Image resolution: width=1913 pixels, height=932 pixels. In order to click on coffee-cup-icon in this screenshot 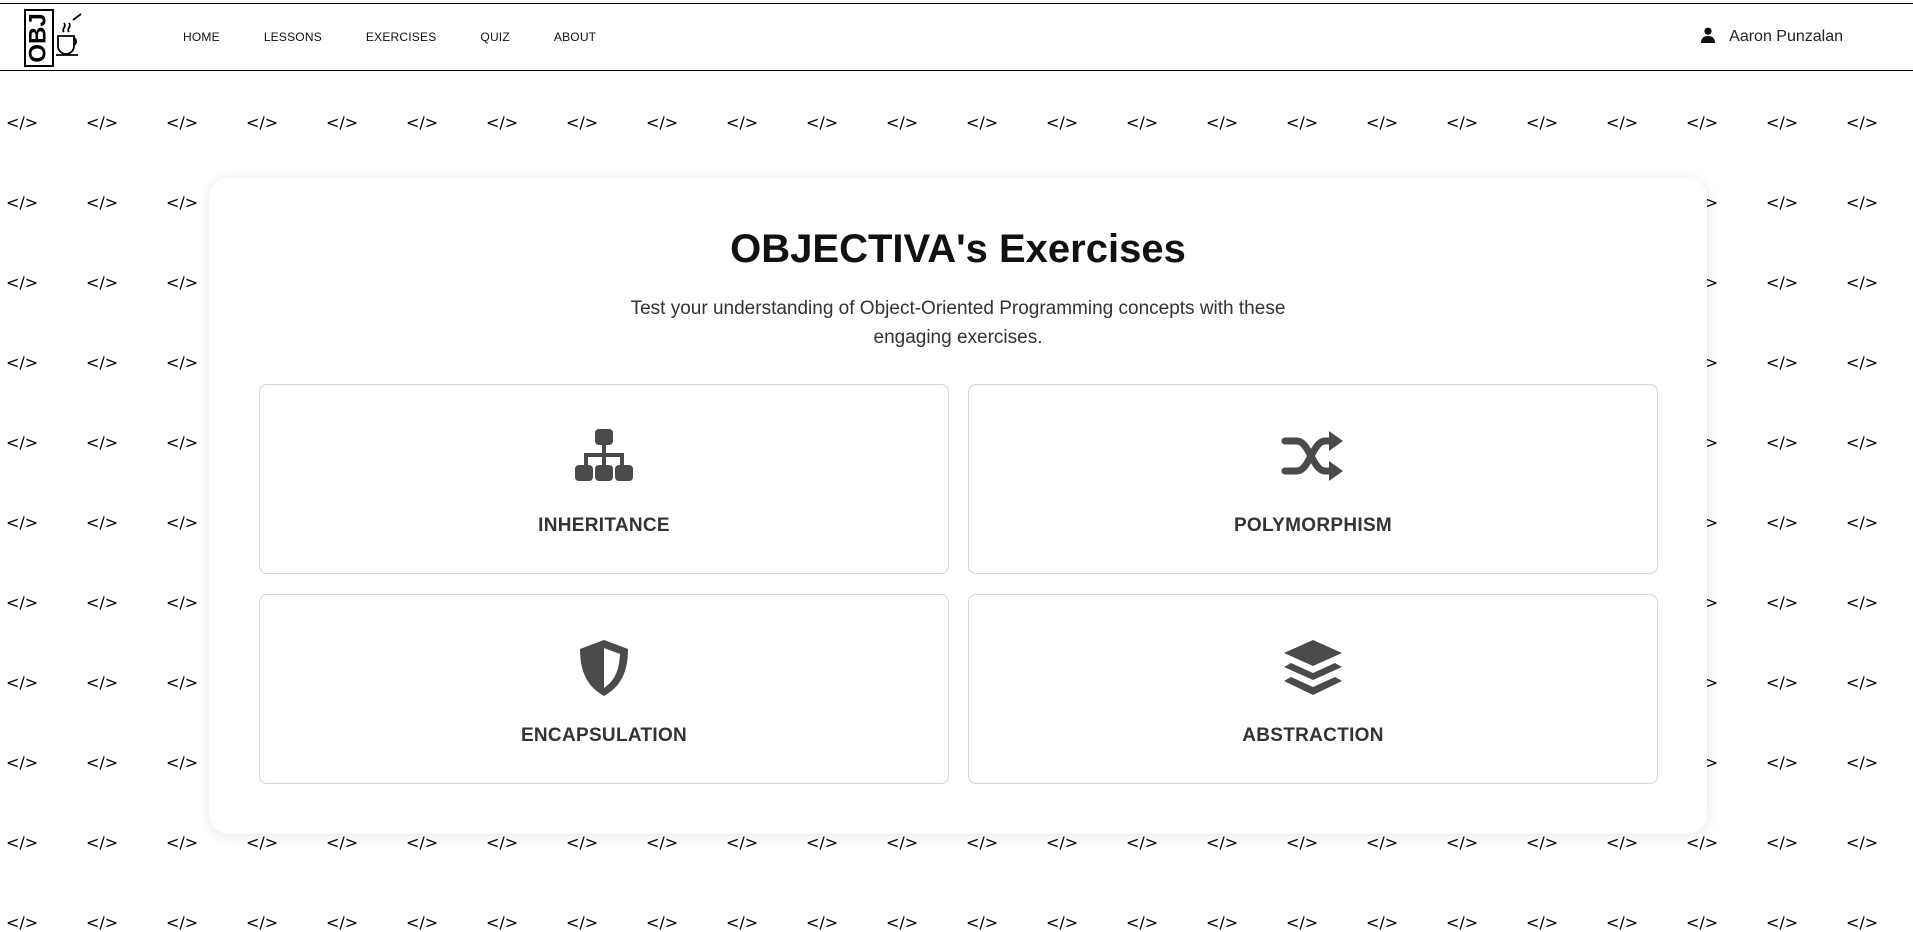, I will do `click(69, 34)`.